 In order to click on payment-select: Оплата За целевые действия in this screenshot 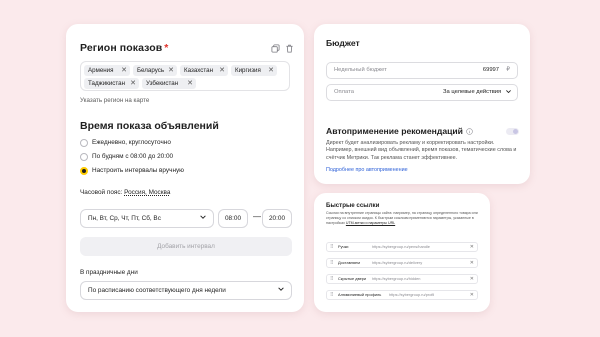, I will do `click(422, 92)`.